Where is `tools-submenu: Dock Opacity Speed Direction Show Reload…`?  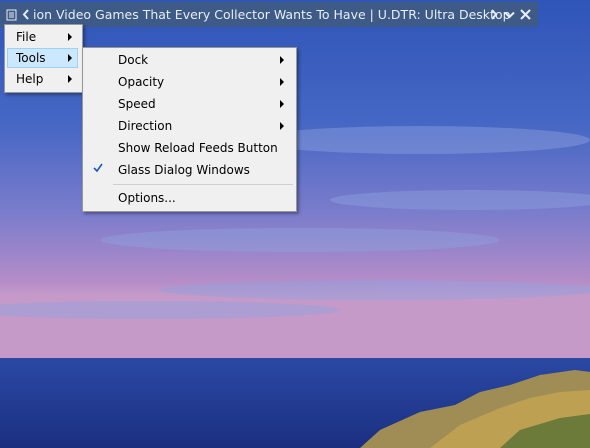 tools-submenu: Dock Opacity Speed Direction Show Reload… is located at coordinates (189, 129).